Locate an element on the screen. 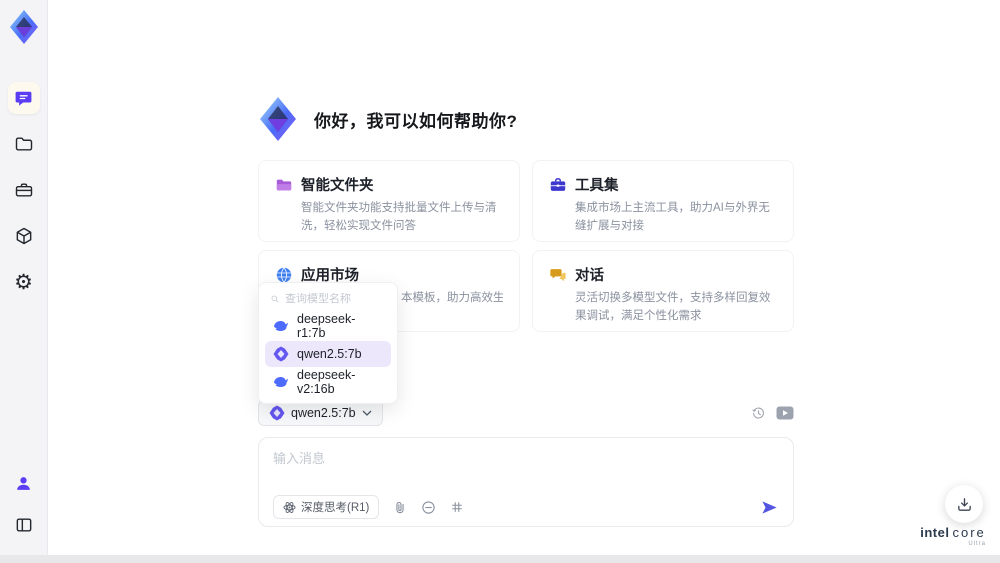 The image size is (1000, 563). card-description: 集成市场上主流工具，助力AI与外界无缝扩展与对接 is located at coordinates (672, 217).